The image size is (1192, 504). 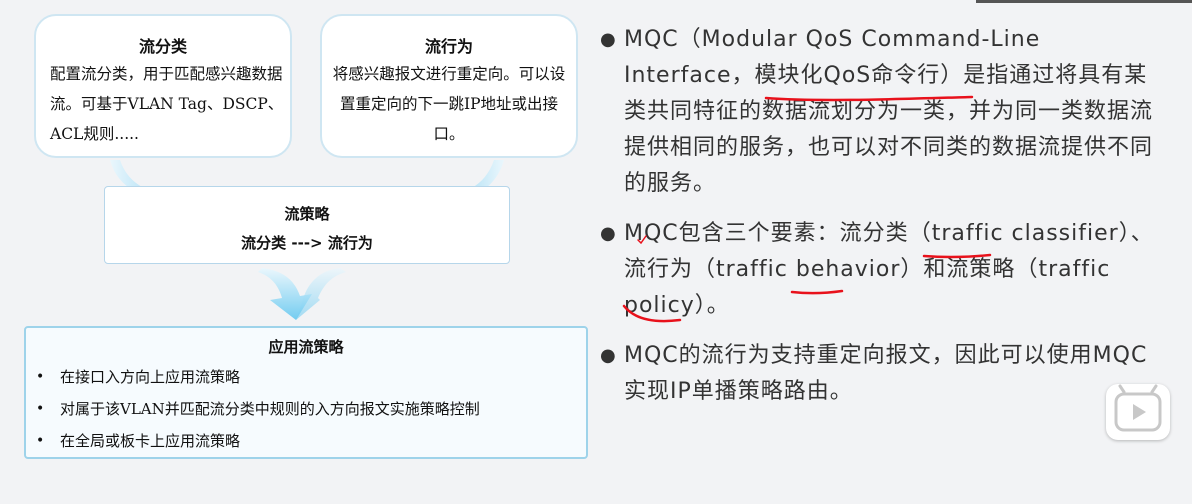 What do you see at coordinates (992, 269) in the screenshot?
I see `p2-highlight-policy: 策略` at bounding box center [992, 269].